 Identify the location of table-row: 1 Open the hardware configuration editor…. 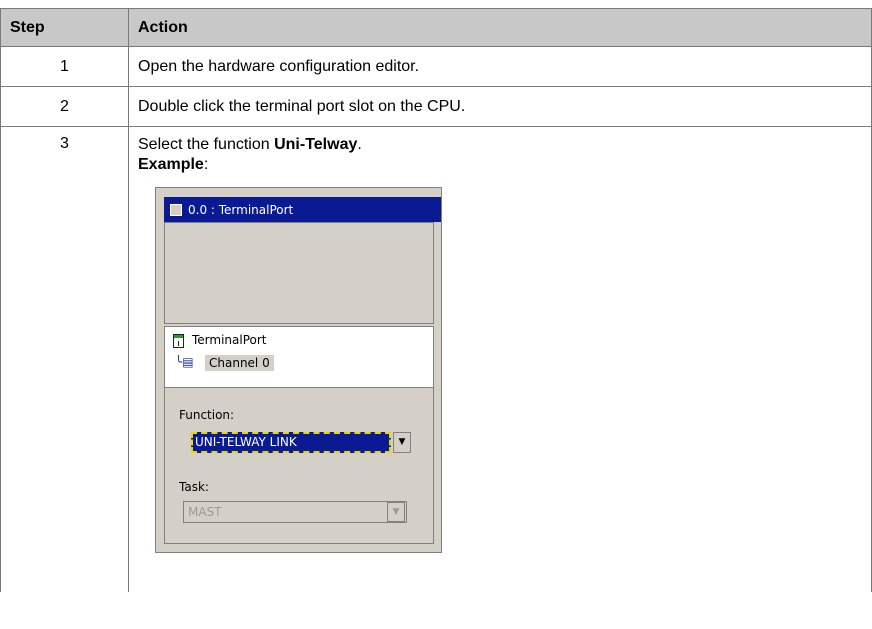
(436, 66).